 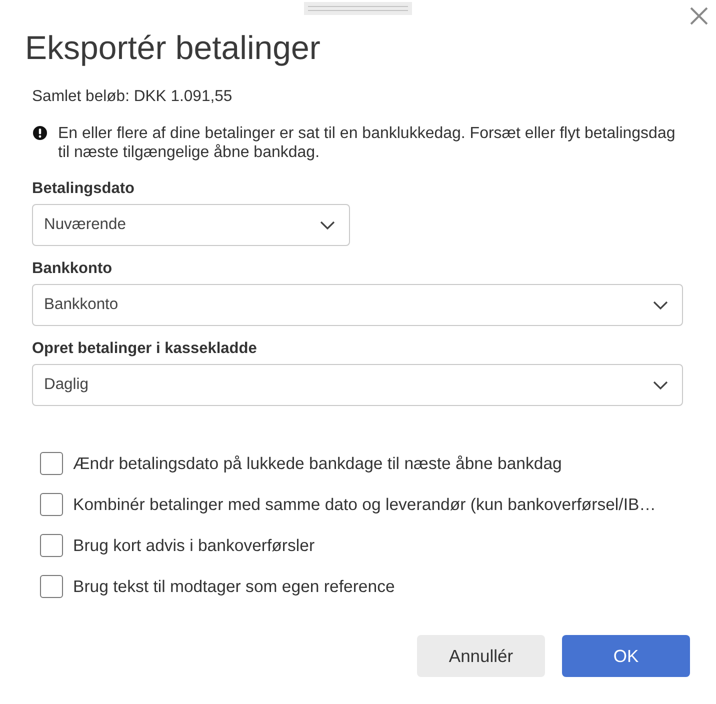 What do you see at coordinates (317, 463) in the screenshot?
I see `checkbox-label: Ændr betalingsdato på lukkede bankdage til næste åbne bankdag` at bounding box center [317, 463].